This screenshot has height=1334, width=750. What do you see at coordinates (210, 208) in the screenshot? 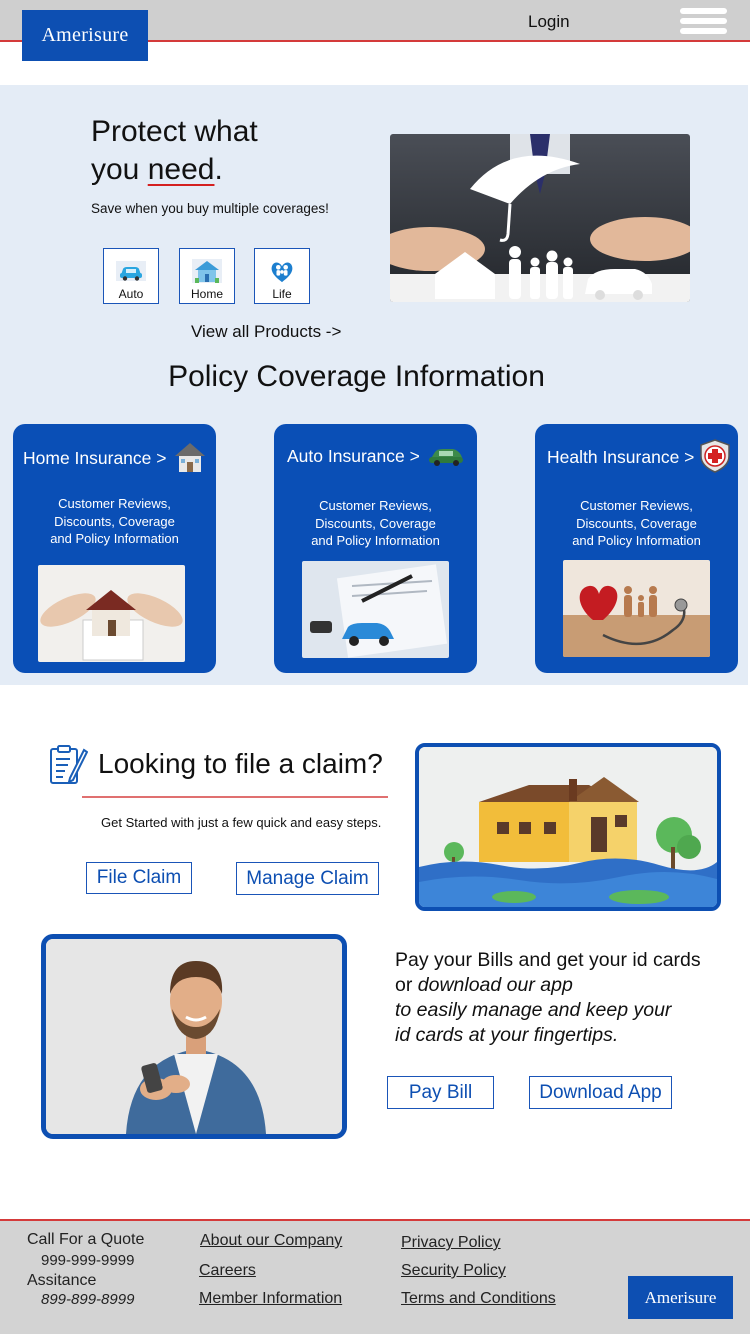
I see `hero-subtitle: Save when you buy multiple coverages!` at bounding box center [210, 208].